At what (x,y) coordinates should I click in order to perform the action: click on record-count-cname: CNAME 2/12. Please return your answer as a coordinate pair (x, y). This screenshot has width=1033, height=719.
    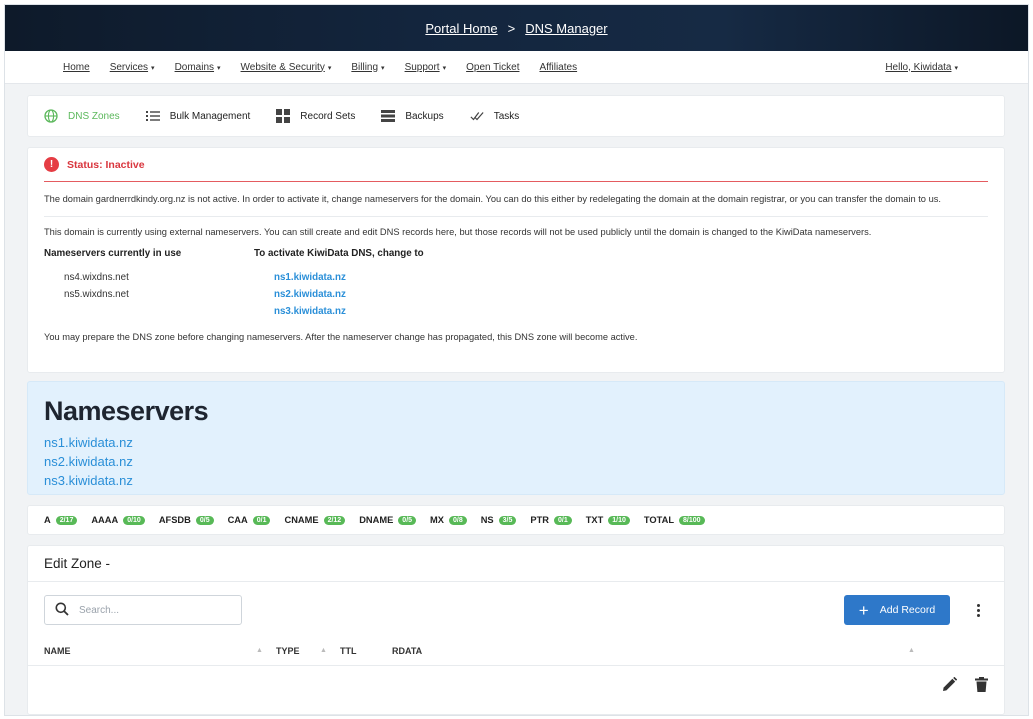
    Looking at the image, I should click on (315, 520).